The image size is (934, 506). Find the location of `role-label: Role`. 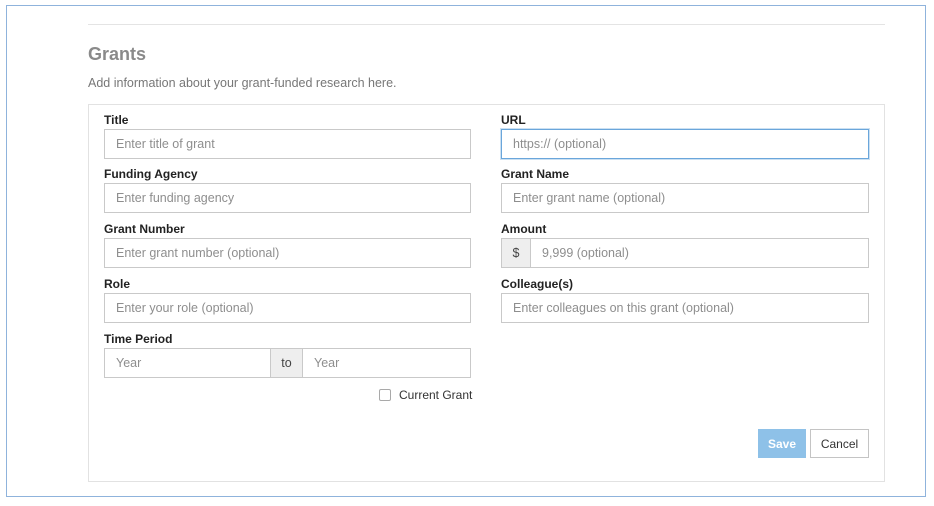

role-label: Role is located at coordinates (117, 284).